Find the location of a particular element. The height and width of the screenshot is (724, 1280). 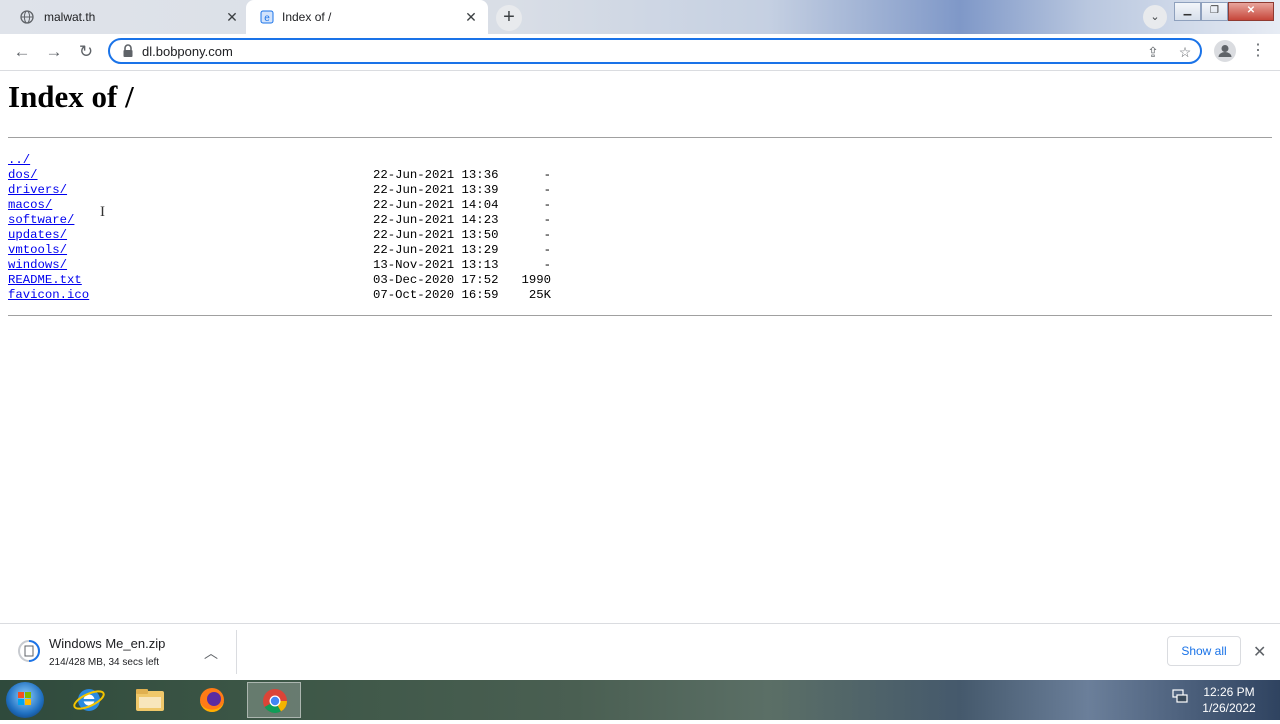

firefox-icon is located at coordinates (212, 700).